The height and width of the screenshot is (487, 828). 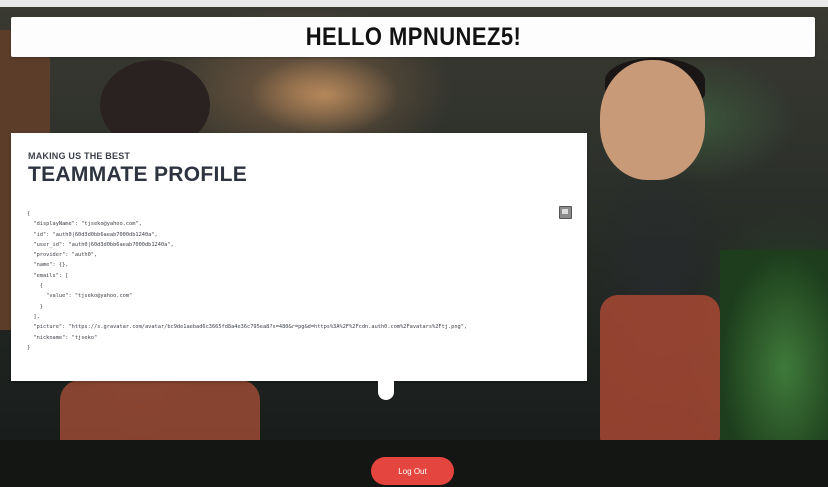 I want to click on browser-edge, so click(x=414, y=3).